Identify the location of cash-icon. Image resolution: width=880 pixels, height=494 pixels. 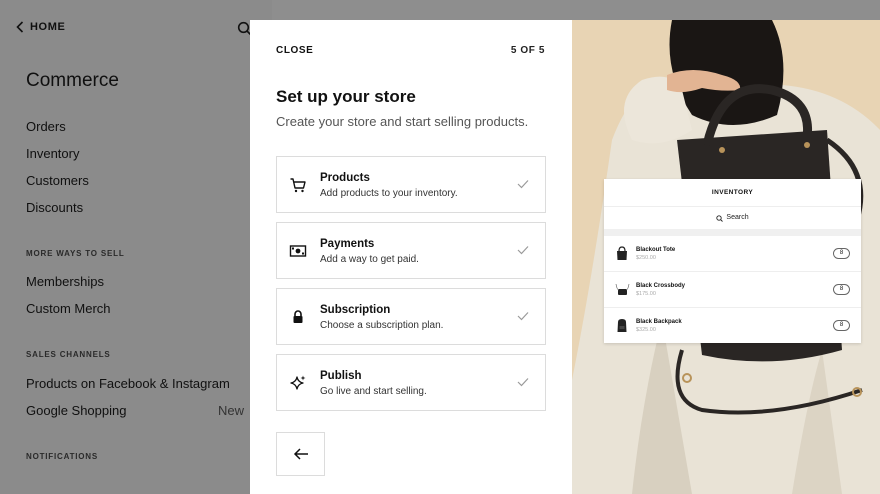
(298, 251).